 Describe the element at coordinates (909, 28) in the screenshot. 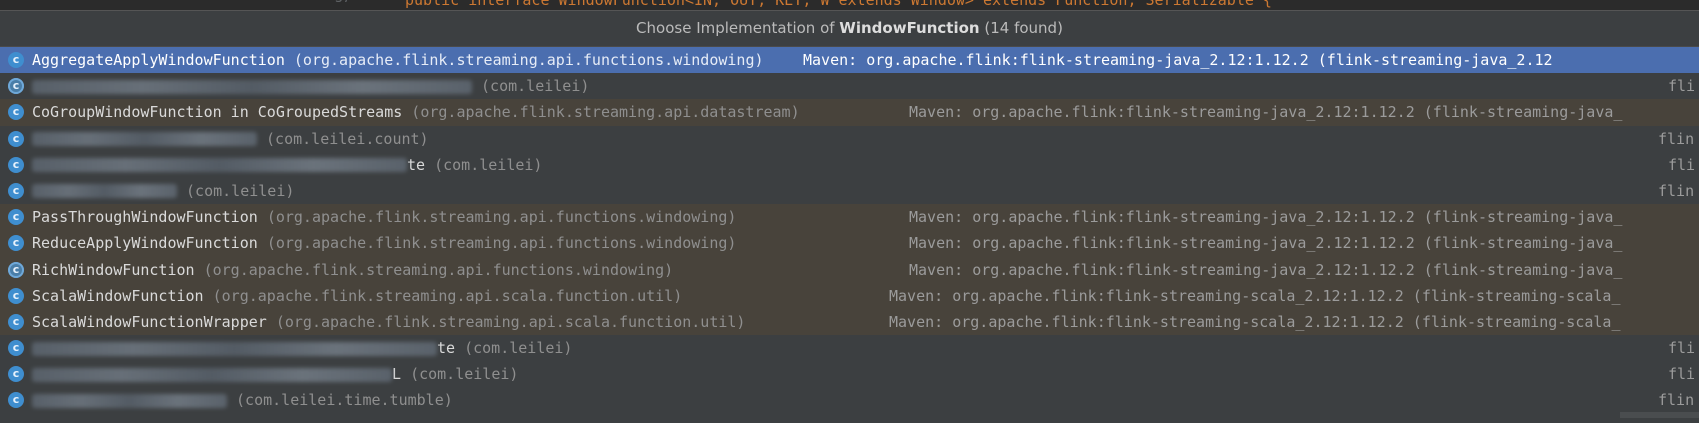

I see `popup-title-target: WindowFunction` at that location.